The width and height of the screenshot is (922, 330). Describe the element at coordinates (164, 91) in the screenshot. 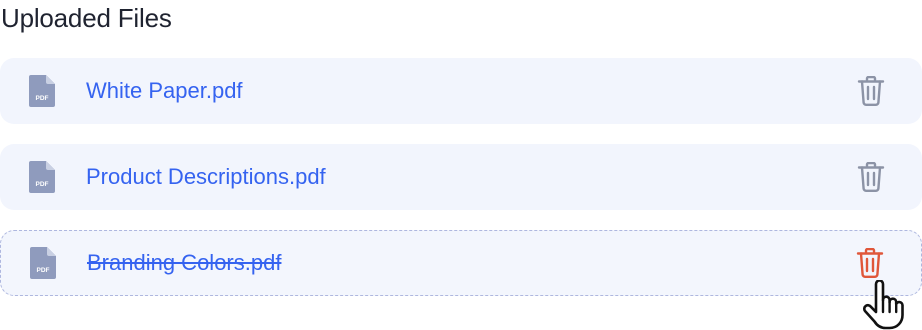

I see `file-name-link: White Paper.pdf` at that location.